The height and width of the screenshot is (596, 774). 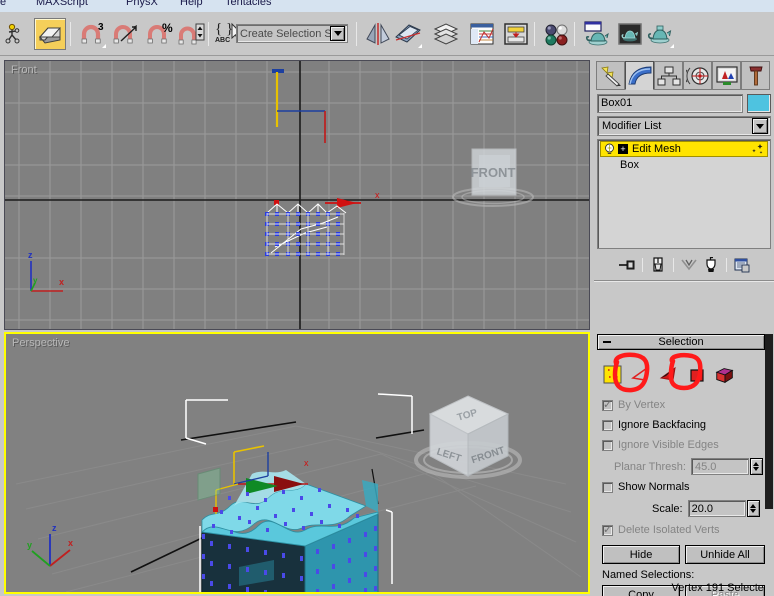 I want to click on perspective-viewcube: TOP LEFT FRONT, so click(x=468, y=439).